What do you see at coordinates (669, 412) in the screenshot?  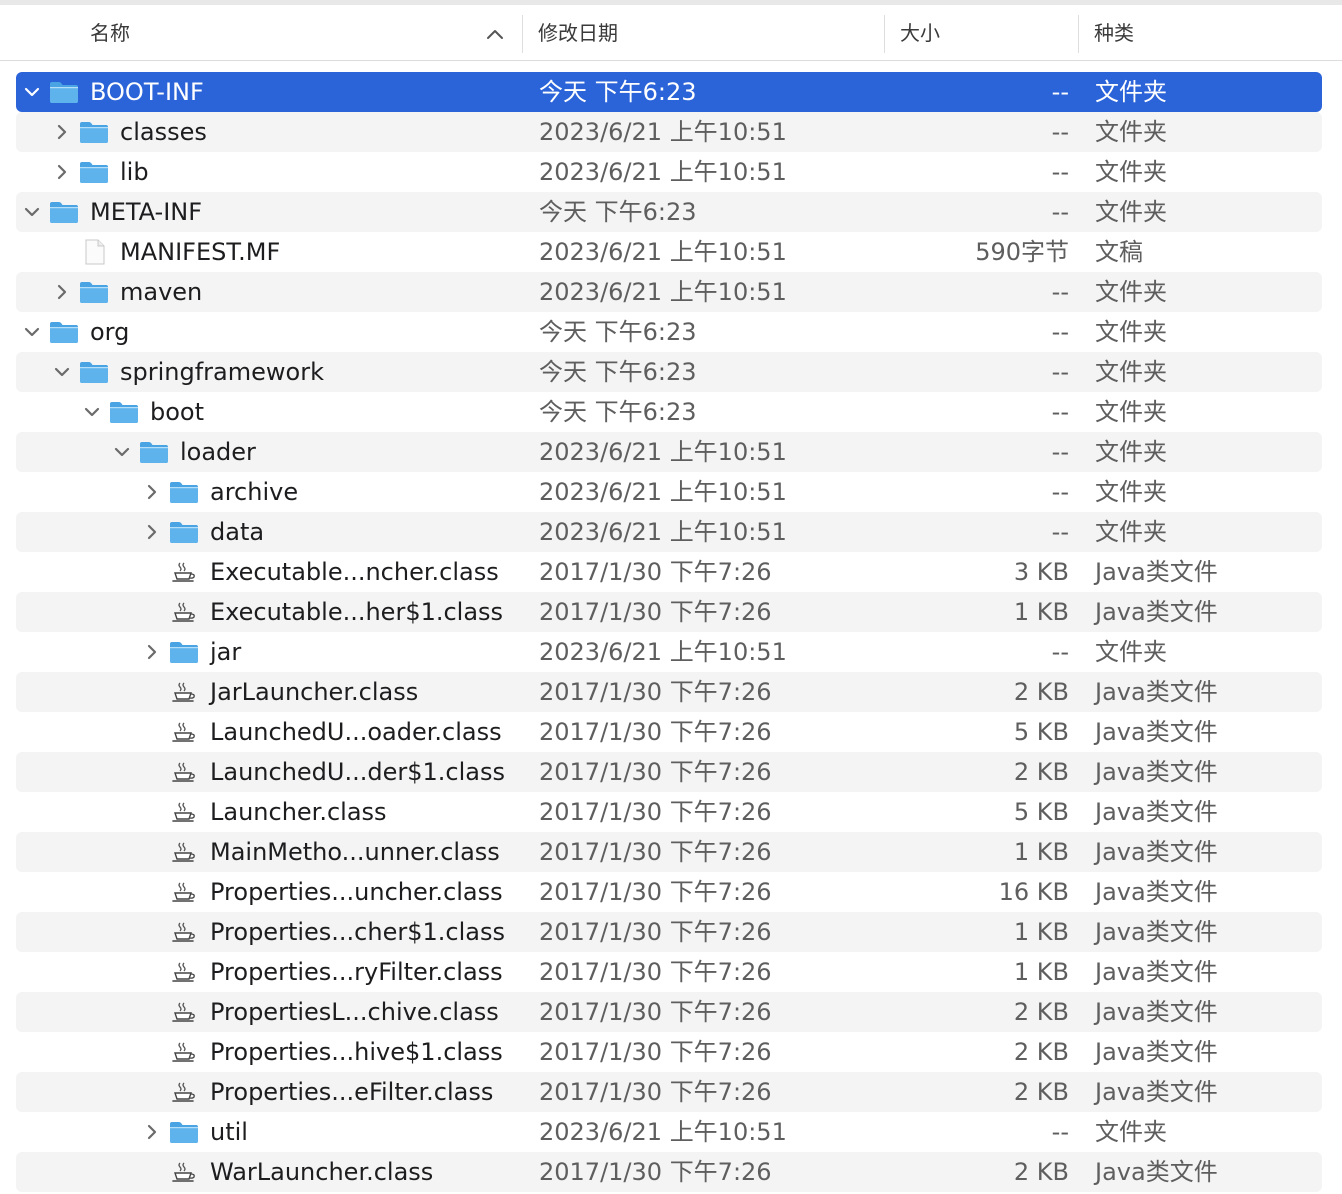 I see `folder-row: boot 今天 下午6:23 -- 文件夹` at bounding box center [669, 412].